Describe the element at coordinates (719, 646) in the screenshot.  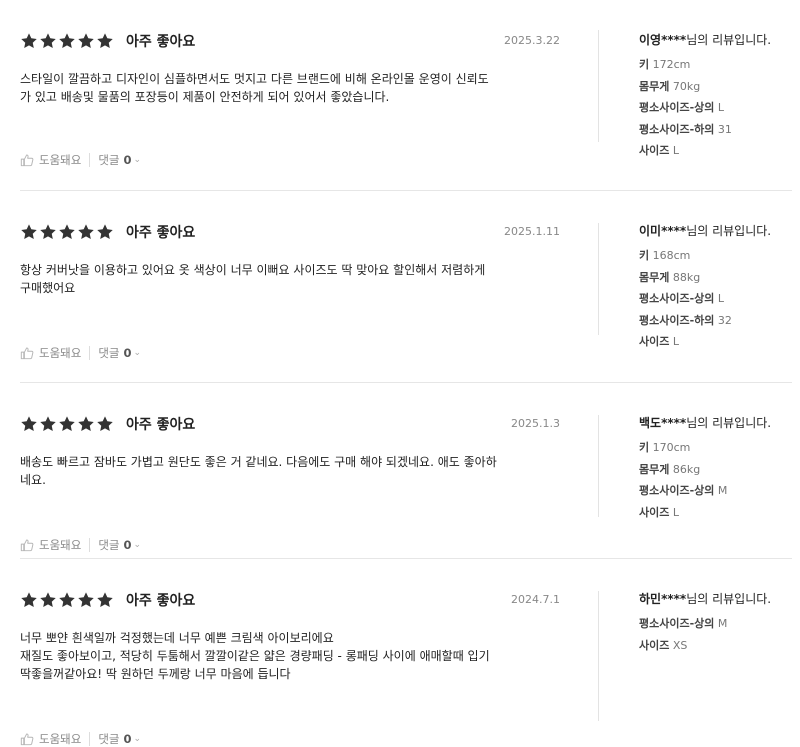
I see `spec-row: 사이즈 XS` at that location.